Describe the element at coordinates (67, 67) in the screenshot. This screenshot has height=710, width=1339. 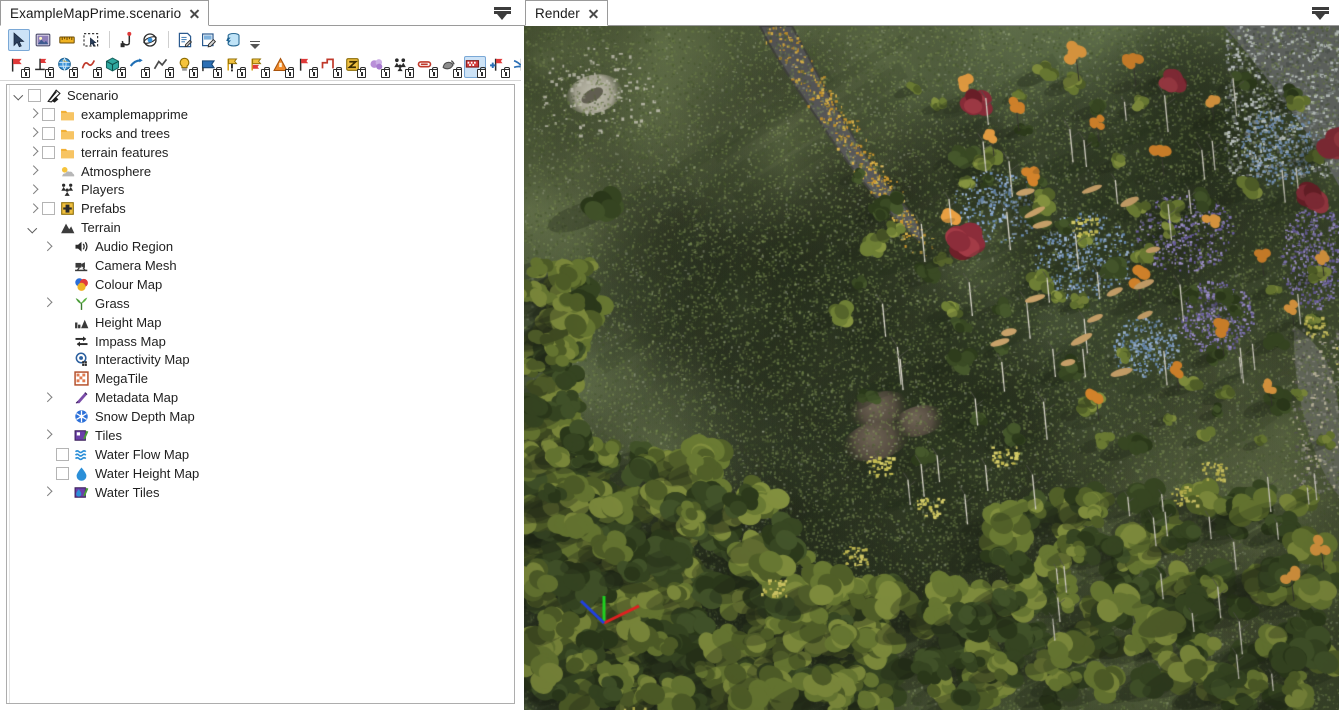
I see `globe-lock-icon` at that location.